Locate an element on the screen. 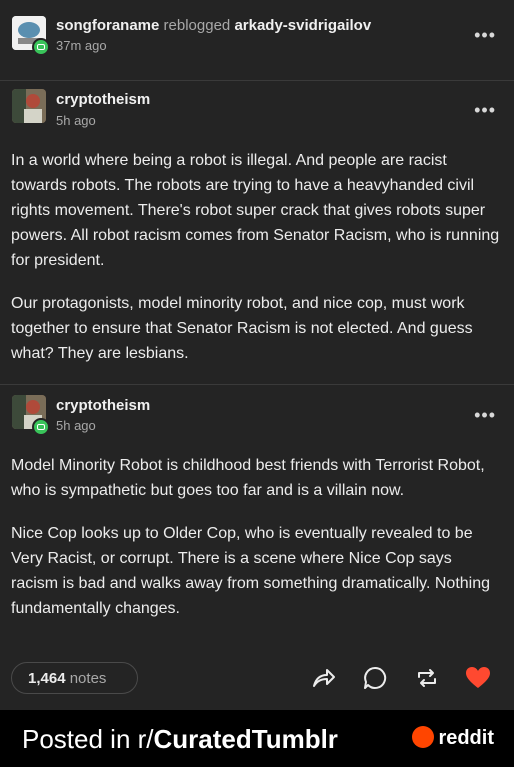 This screenshot has width=514, height=767. share-icon is located at coordinates (323, 678).